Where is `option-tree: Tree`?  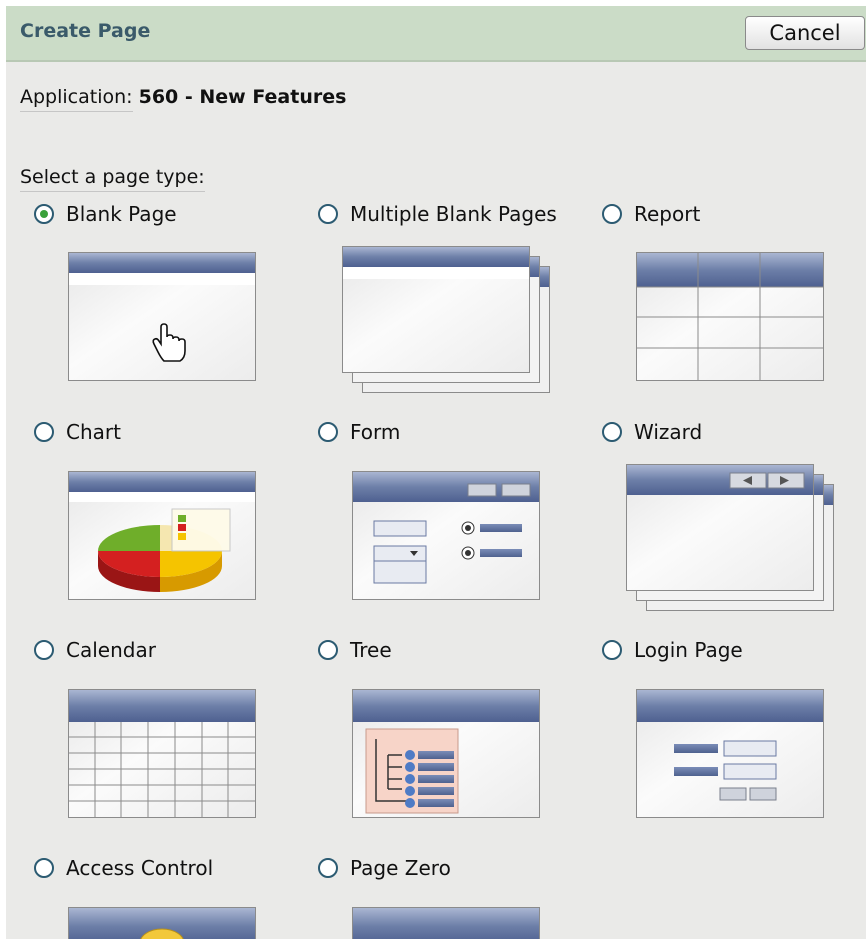 option-tree: Tree is located at coordinates (355, 650).